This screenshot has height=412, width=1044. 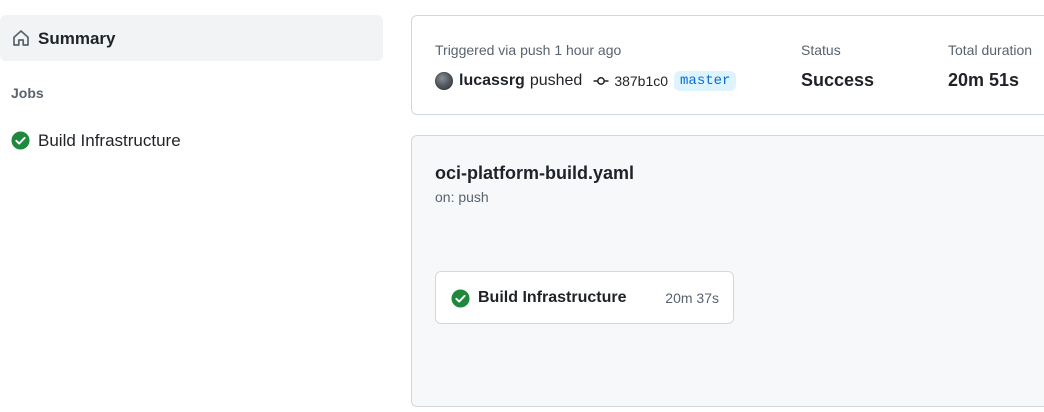 What do you see at coordinates (109, 140) in the screenshot?
I see `sidebar-item-label: Build Infrastructure` at bounding box center [109, 140].